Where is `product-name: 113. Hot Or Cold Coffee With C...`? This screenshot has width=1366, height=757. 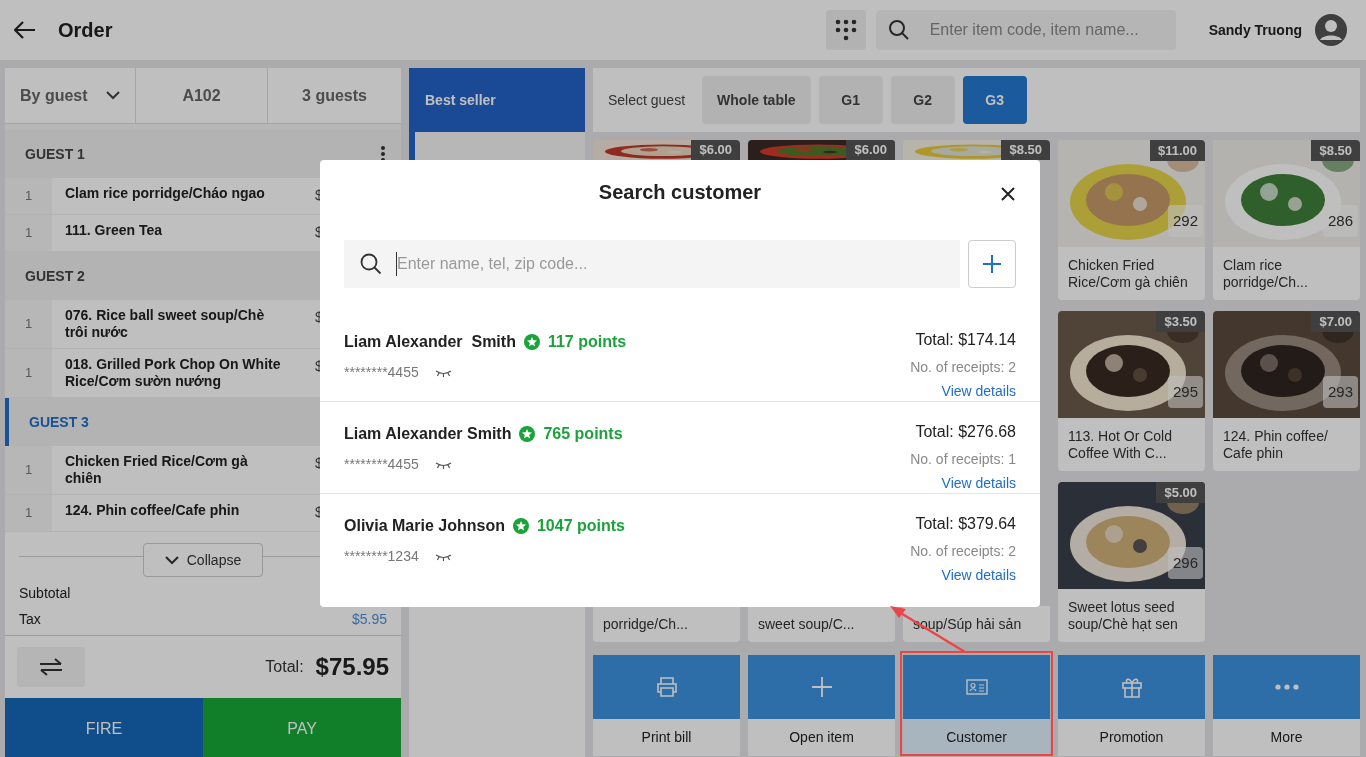 product-name: 113. Hot Or Cold Coffee With C... is located at coordinates (1120, 445).